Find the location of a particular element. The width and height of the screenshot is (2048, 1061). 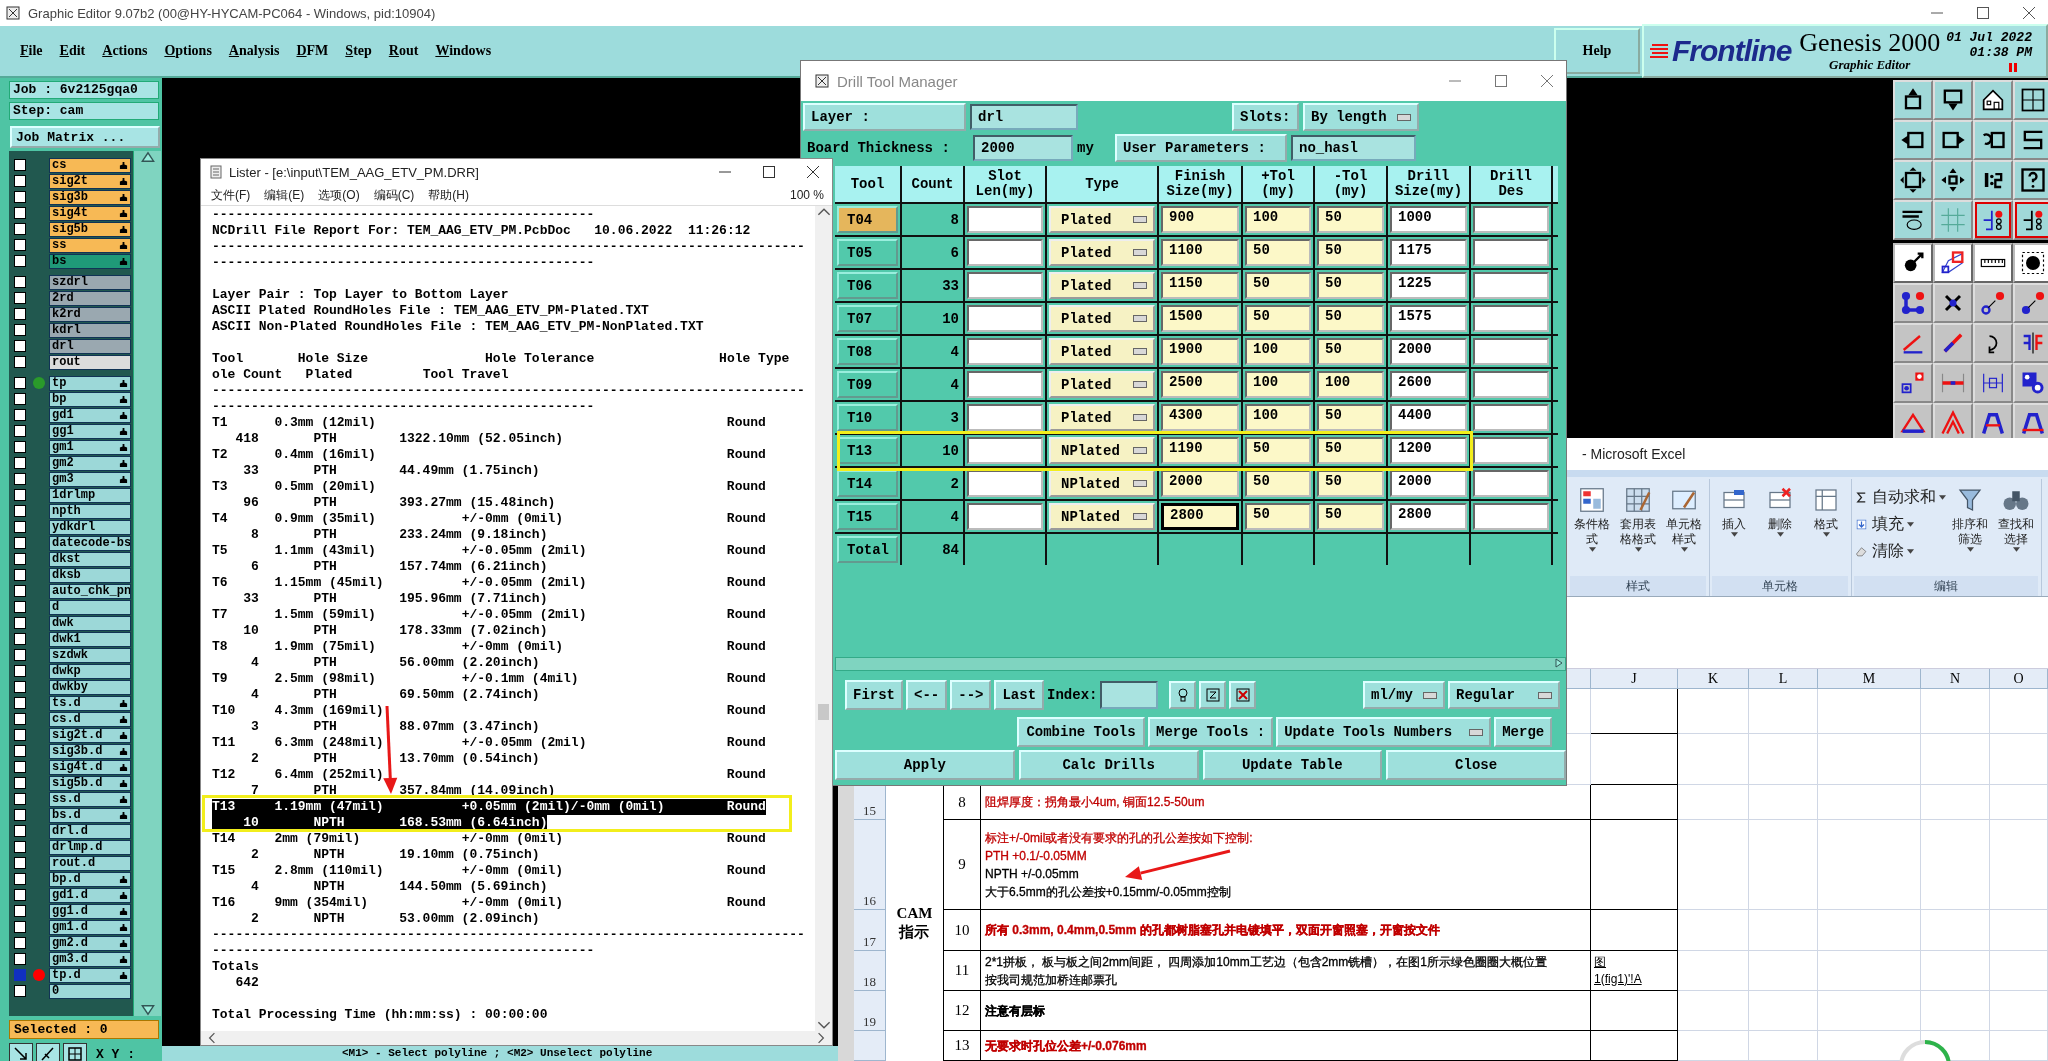

menu-item: 文件(F) is located at coordinates (231, 195).